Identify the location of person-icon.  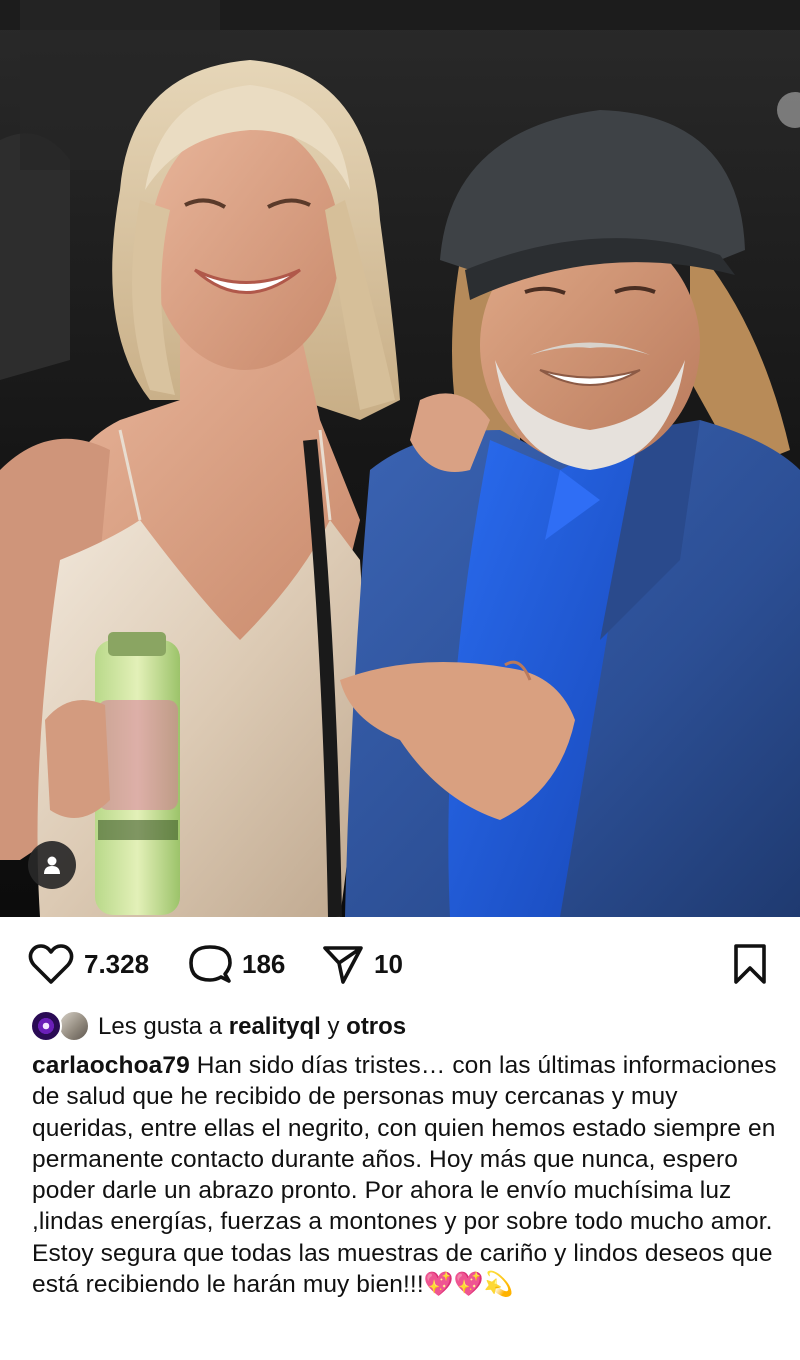
(52, 865).